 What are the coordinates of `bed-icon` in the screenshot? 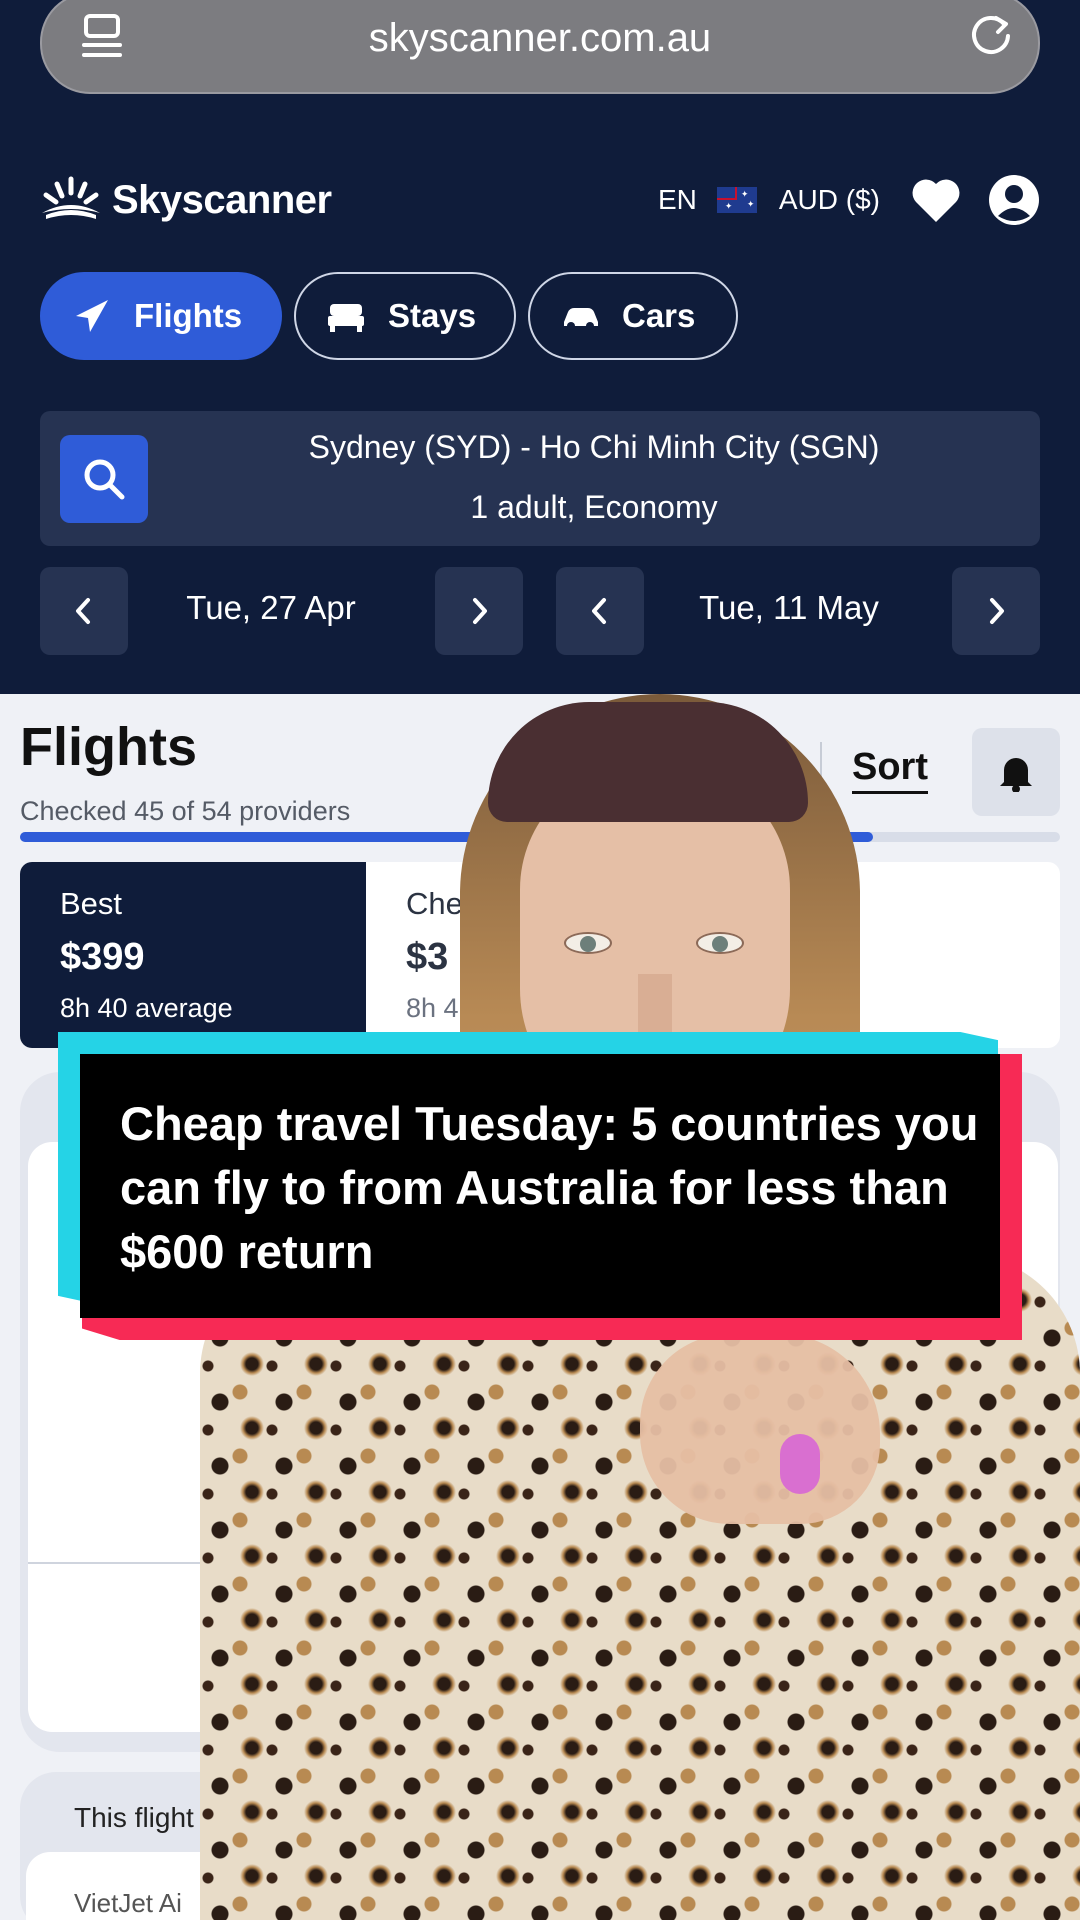 It's located at (346, 318).